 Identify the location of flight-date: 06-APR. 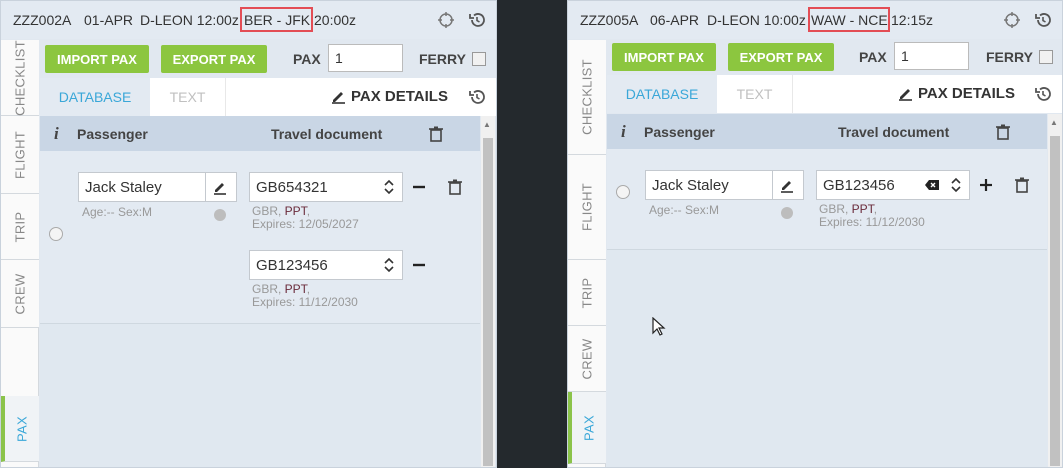
(675, 20).